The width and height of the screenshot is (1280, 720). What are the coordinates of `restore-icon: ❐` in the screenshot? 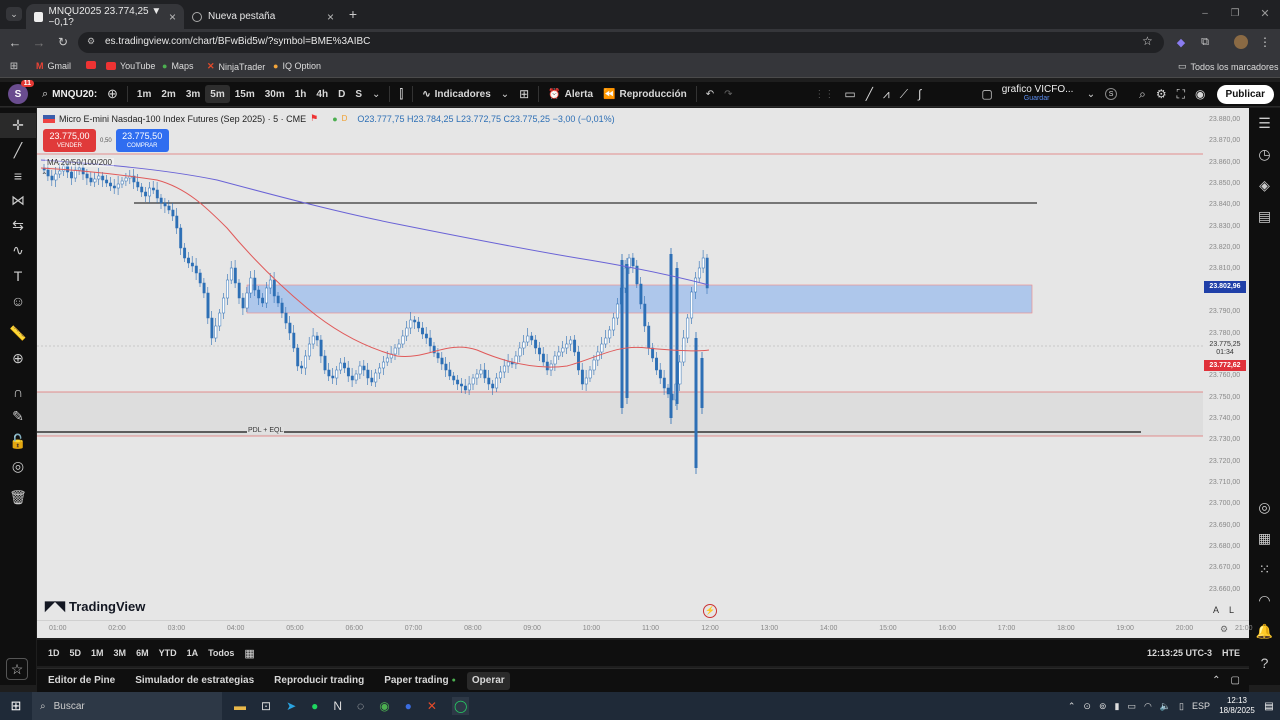 It's located at (1235, 13).